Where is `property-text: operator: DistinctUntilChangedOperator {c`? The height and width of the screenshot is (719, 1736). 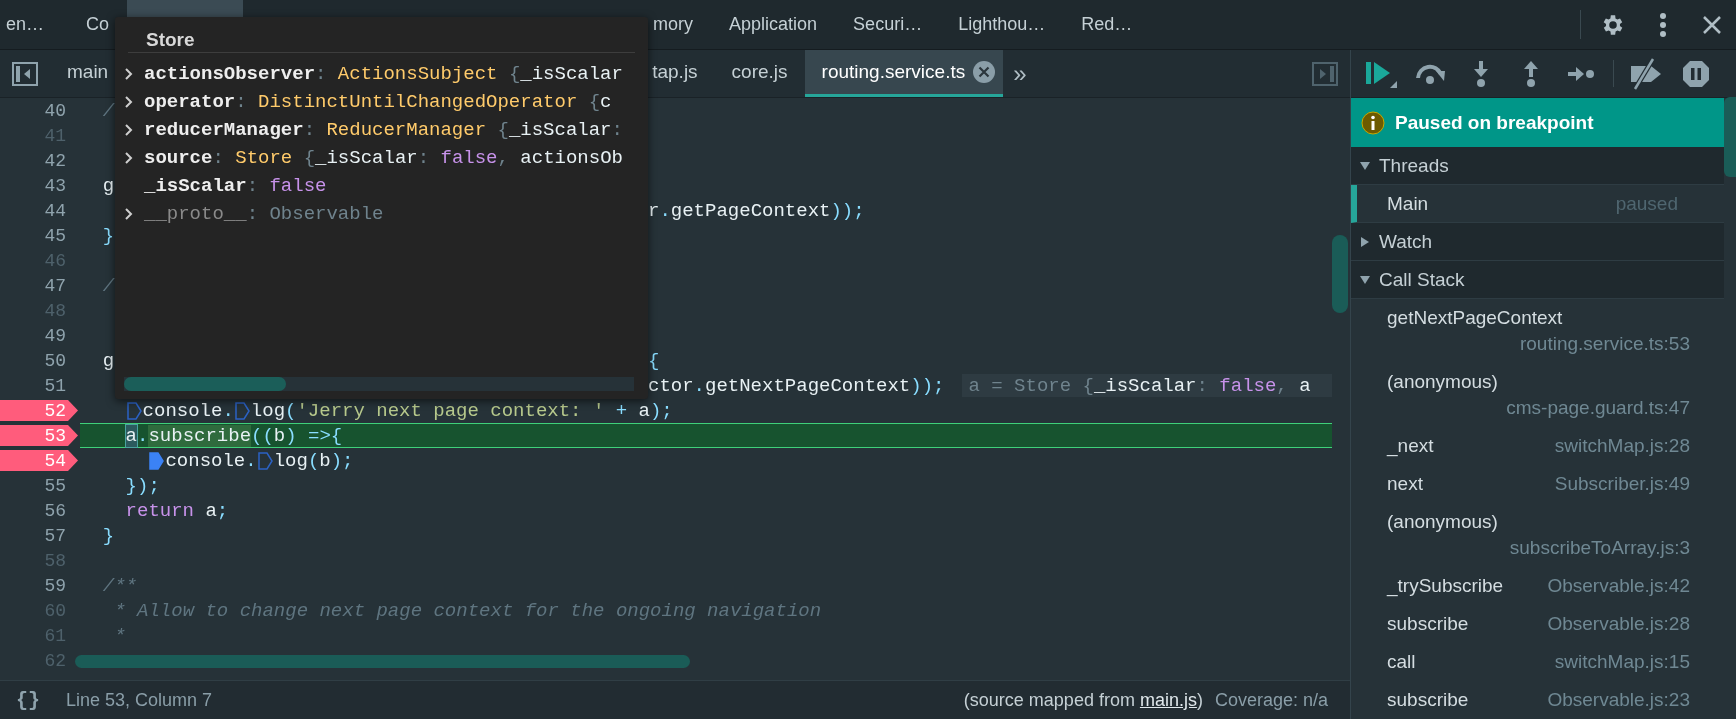 property-text: operator: DistinctUntilChangedOperator {c is located at coordinates (378, 102).